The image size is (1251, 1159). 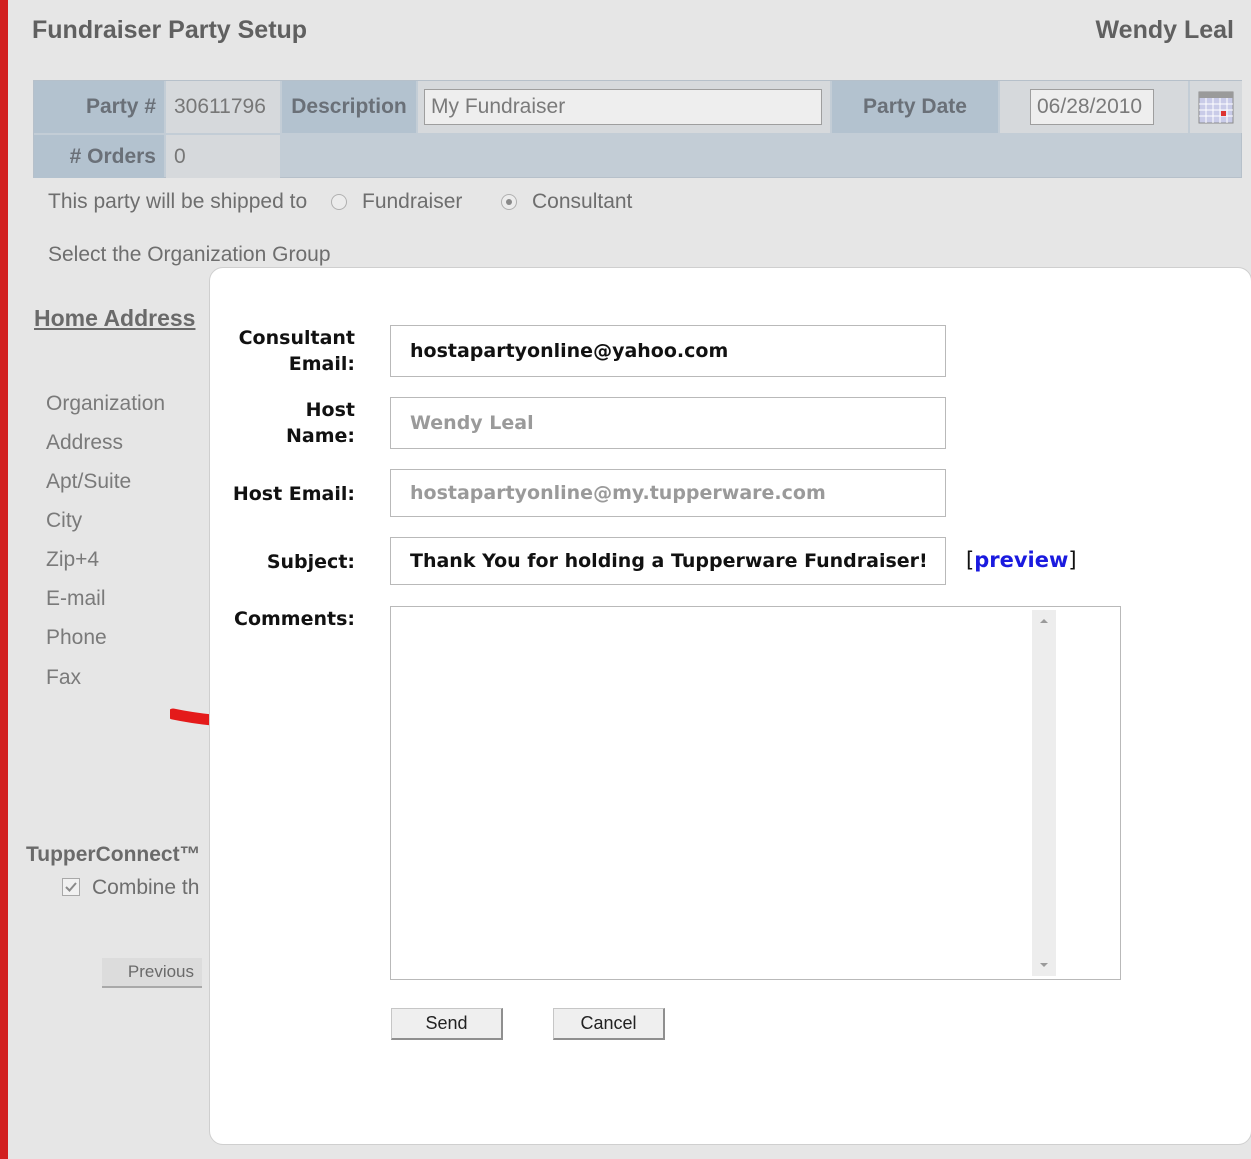 What do you see at coordinates (178, 201) in the screenshot?
I see `shipping-label: This party will be shipped to` at bounding box center [178, 201].